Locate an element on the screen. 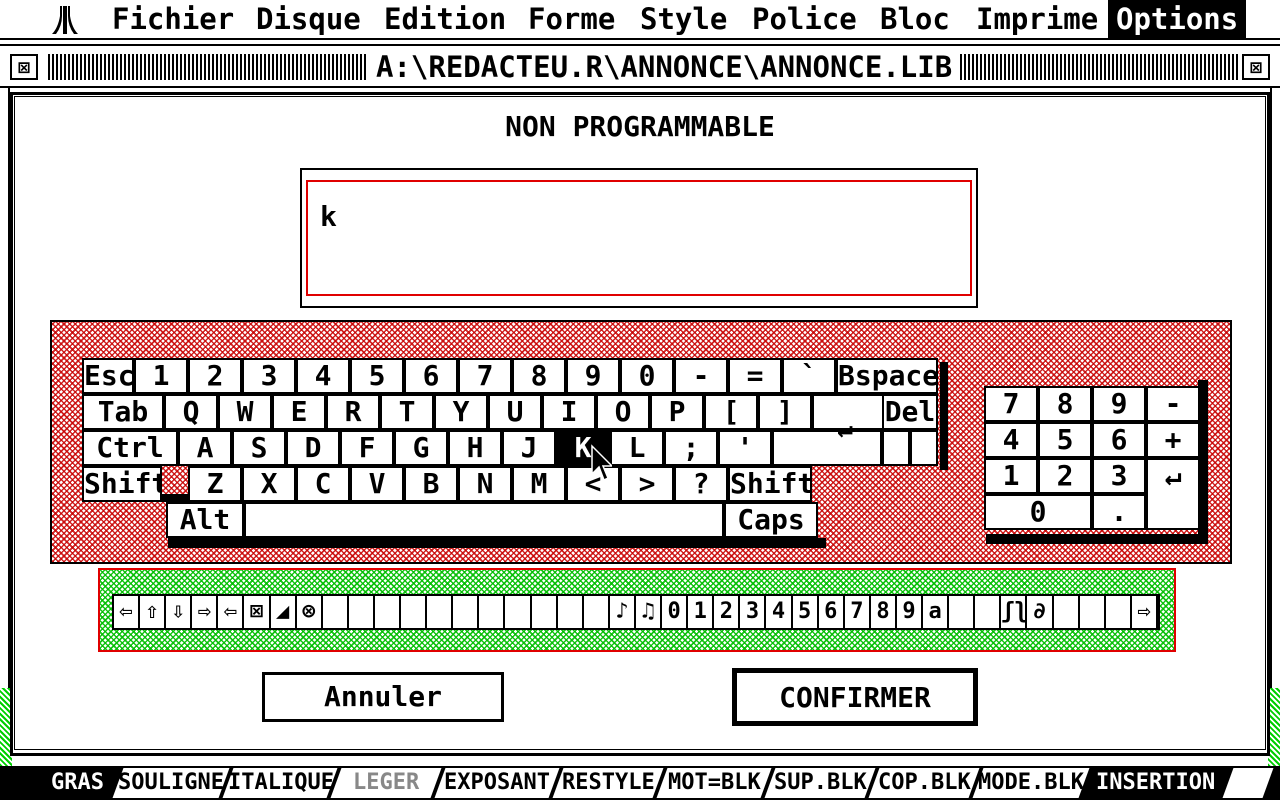 The width and height of the screenshot is (1280, 800). numpad-9: 9 is located at coordinates (1119, 404).